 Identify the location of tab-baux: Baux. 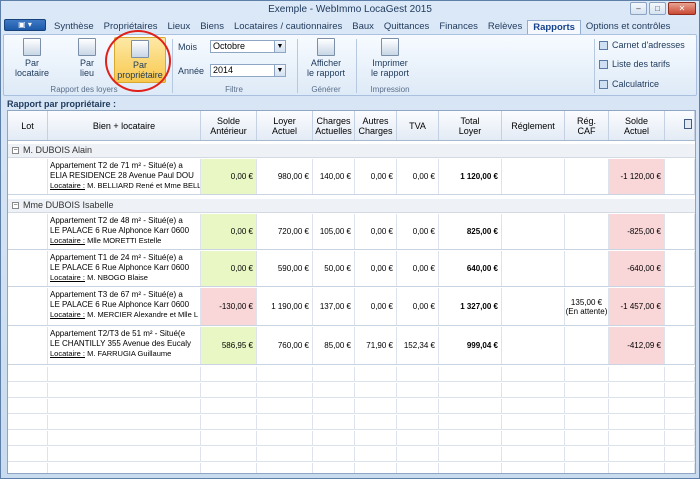
(363, 27).